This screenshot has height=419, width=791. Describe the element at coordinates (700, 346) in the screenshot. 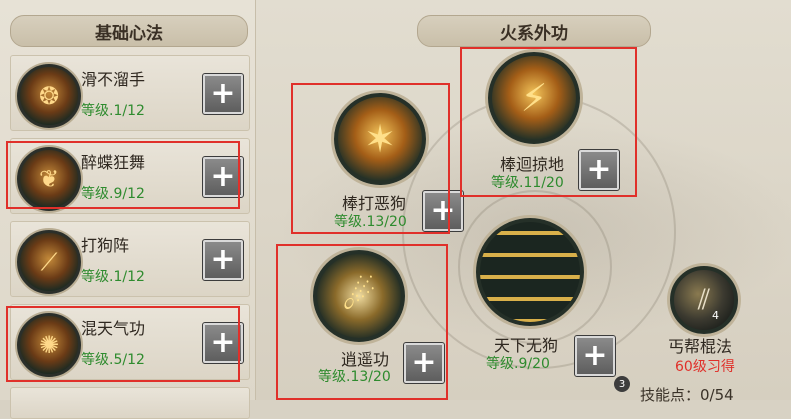

I see `skill-name: 丐帮棍法` at that location.